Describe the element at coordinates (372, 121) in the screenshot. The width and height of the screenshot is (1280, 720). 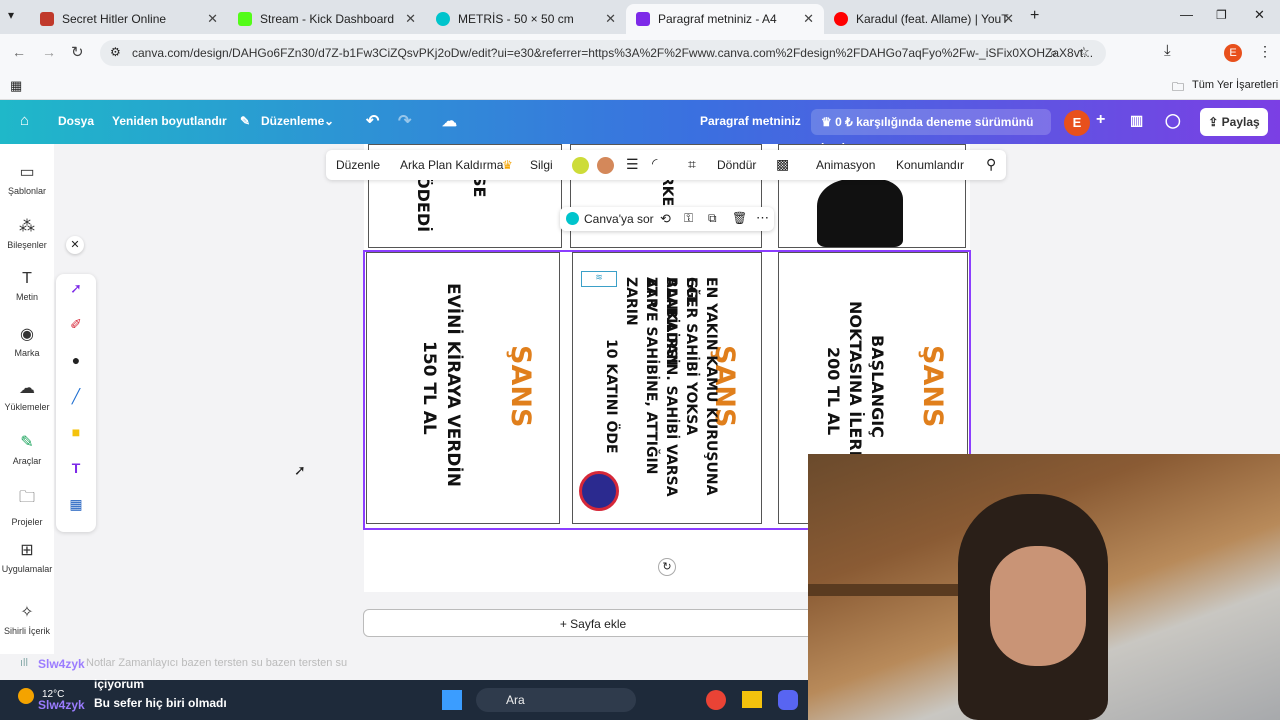
I see `undo-icon: ↶` at that location.